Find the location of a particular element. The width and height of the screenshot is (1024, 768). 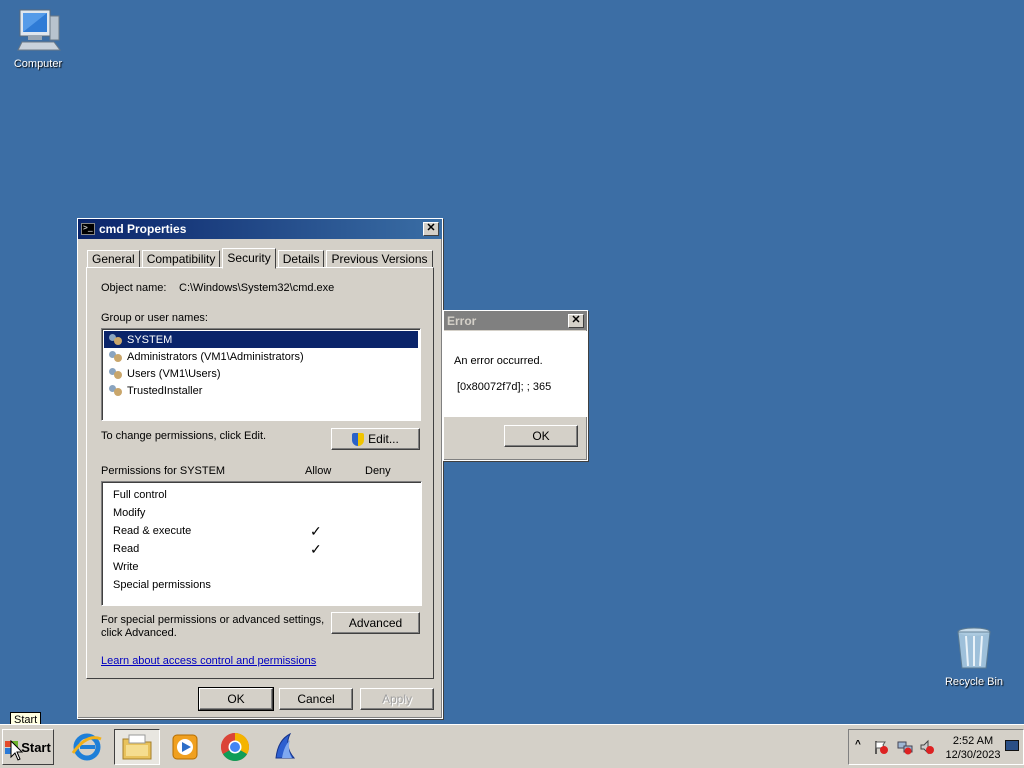

permission-row: Write is located at coordinates (261, 567).